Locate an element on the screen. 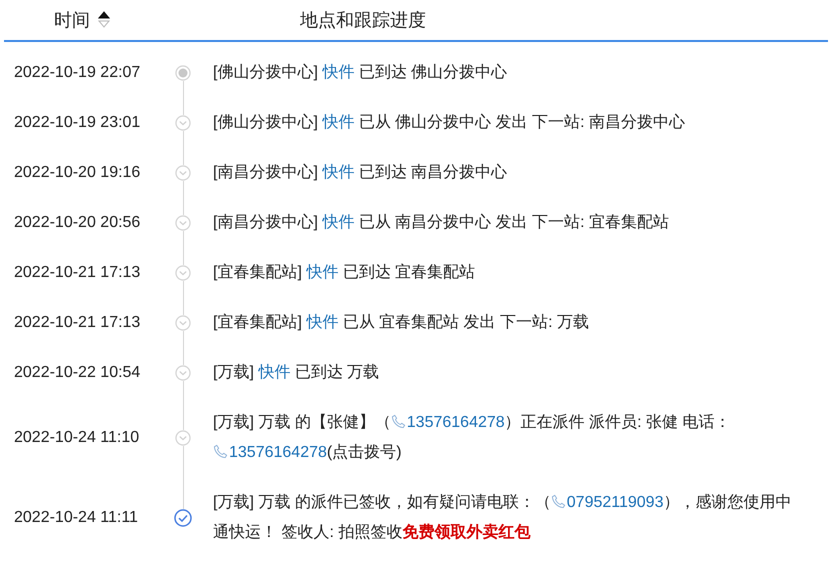 Image resolution: width=832 pixels, height=561 pixels. event-description: [佛山分拨中心] 快件 已到达 佛山分拨中心 is located at coordinates (360, 72).